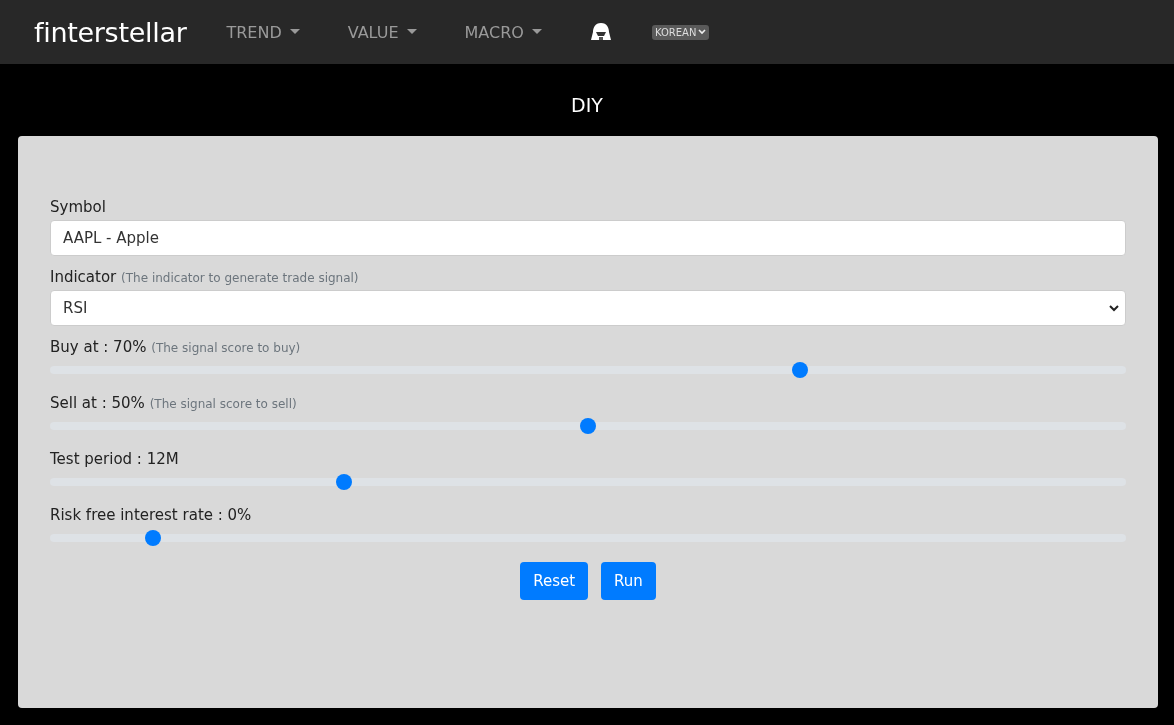  What do you see at coordinates (223, 404) in the screenshot?
I see `hint-text: (The signal score to sell)` at bounding box center [223, 404].